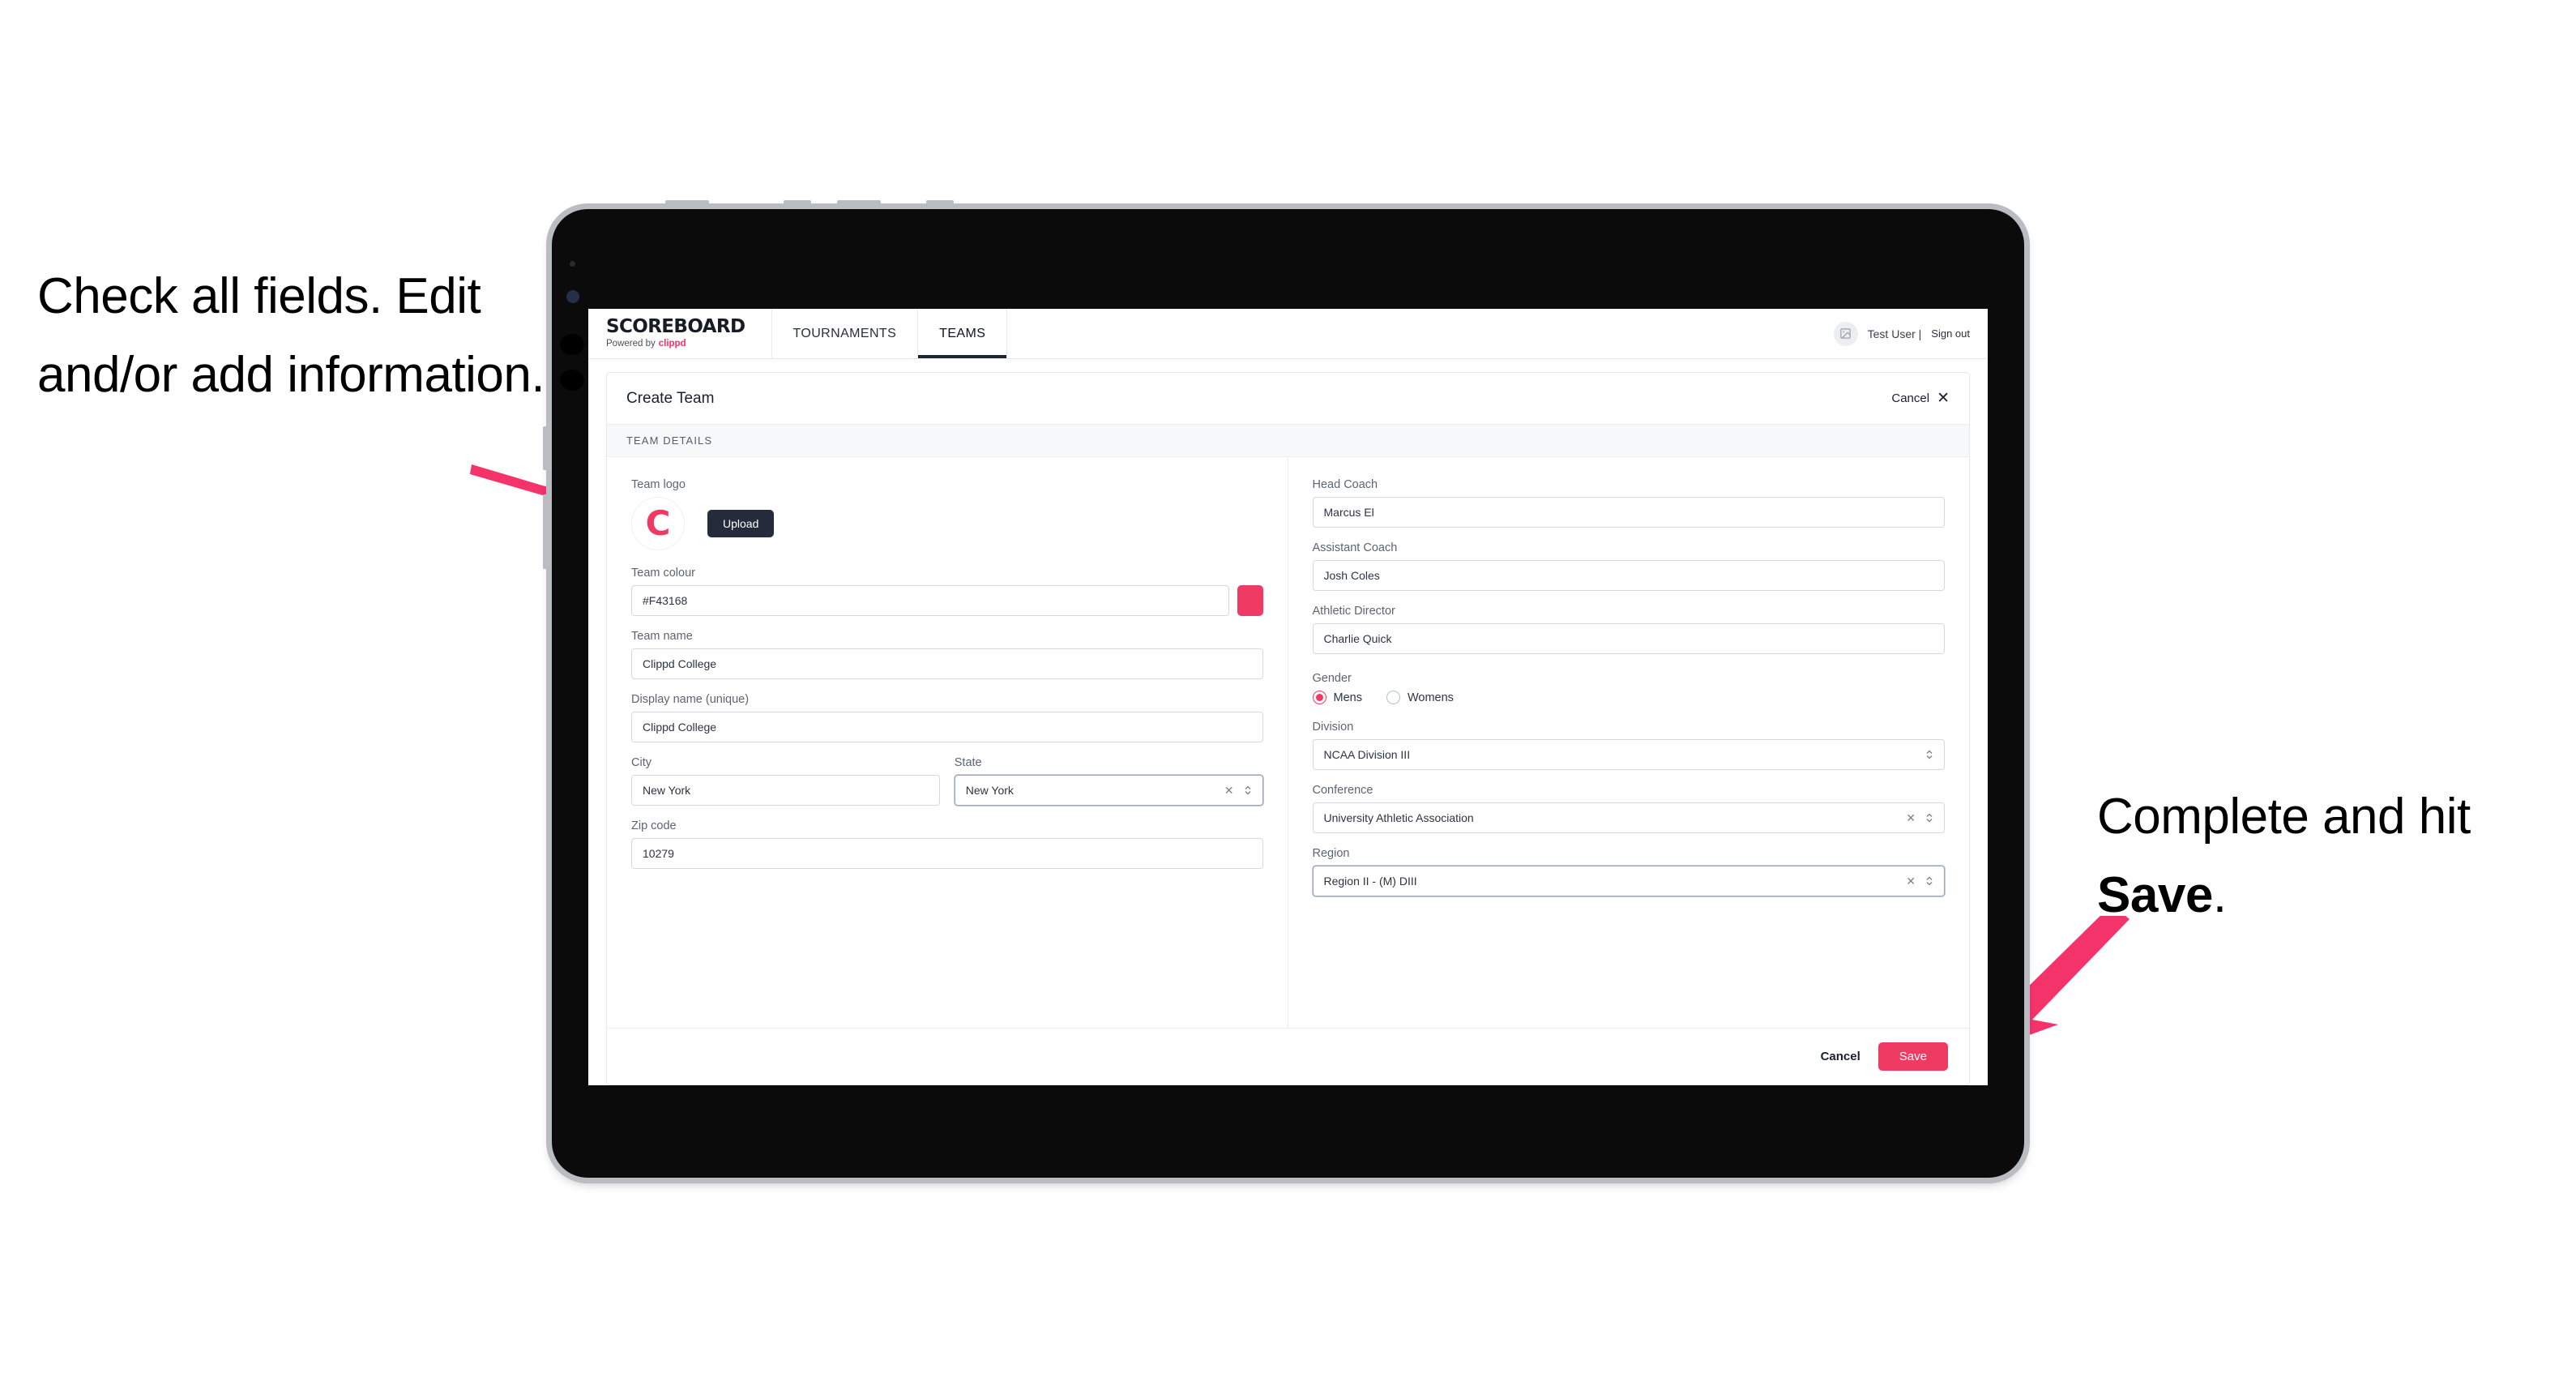  I want to click on brand-subtitle: Powered by clippd, so click(675, 344).